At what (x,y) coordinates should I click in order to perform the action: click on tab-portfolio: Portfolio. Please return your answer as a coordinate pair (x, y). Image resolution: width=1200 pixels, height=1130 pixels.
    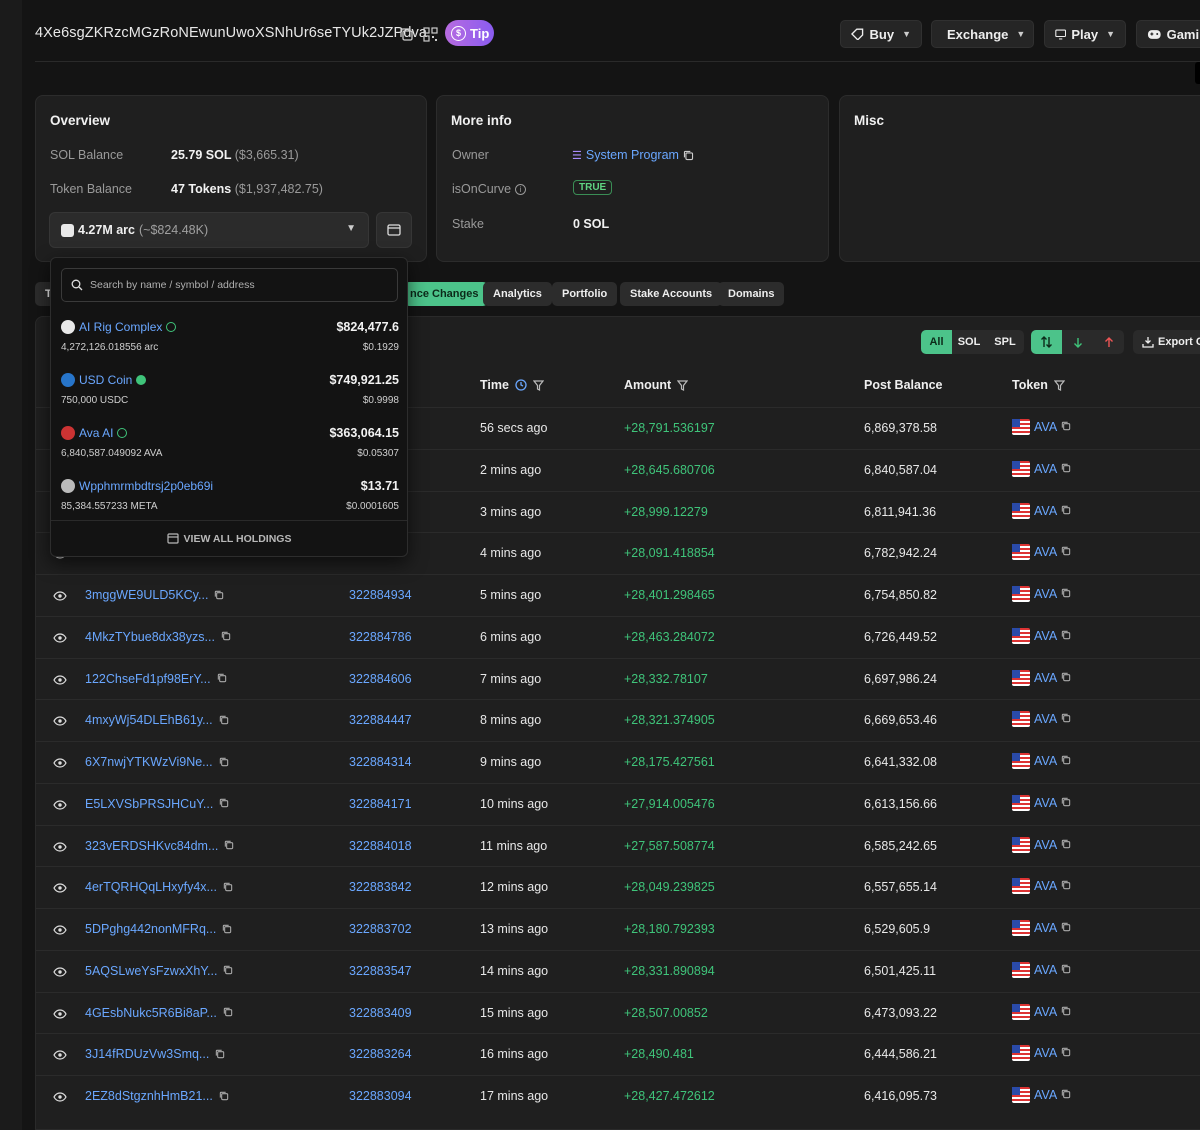
    Looking at the image, I should click on (585, 294).